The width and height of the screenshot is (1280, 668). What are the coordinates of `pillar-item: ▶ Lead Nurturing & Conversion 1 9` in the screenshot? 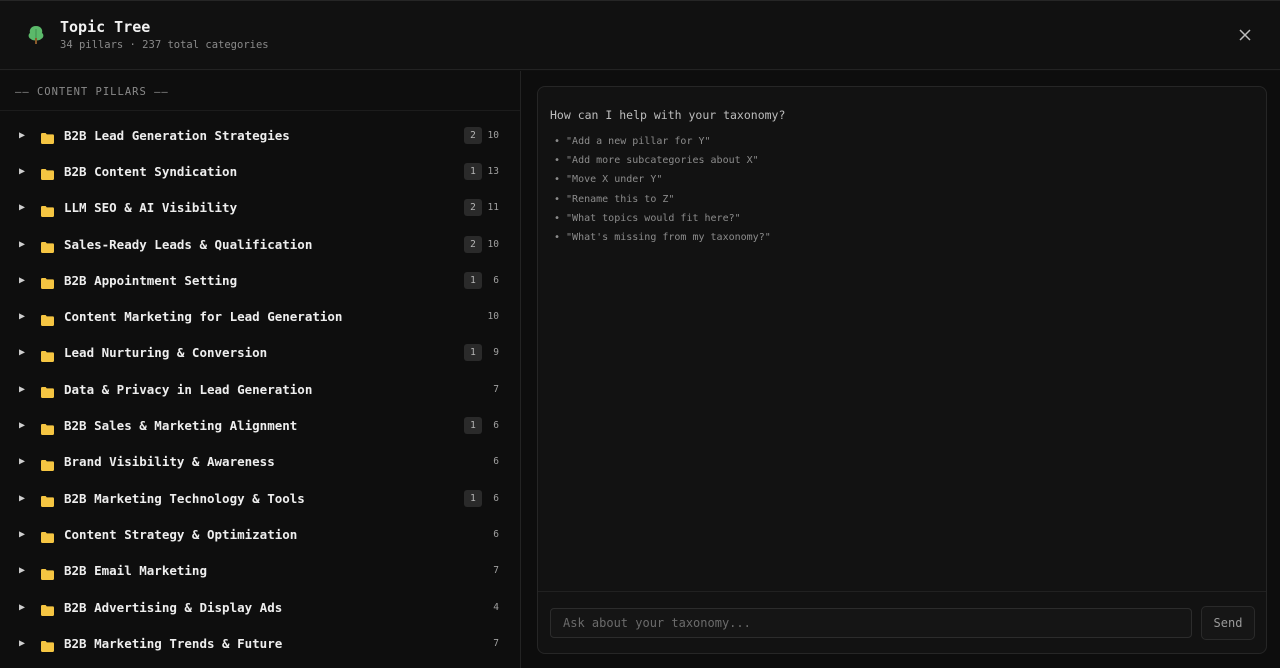 It's located at (260, 353).